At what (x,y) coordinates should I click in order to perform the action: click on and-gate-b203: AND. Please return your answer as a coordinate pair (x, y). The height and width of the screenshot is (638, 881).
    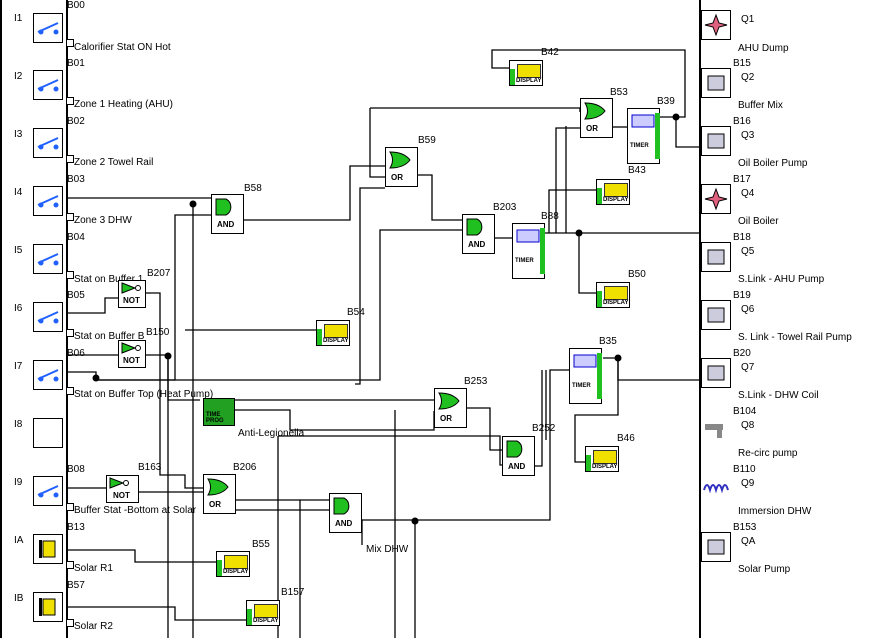
    Looking at the image, I should click on (478, 234).